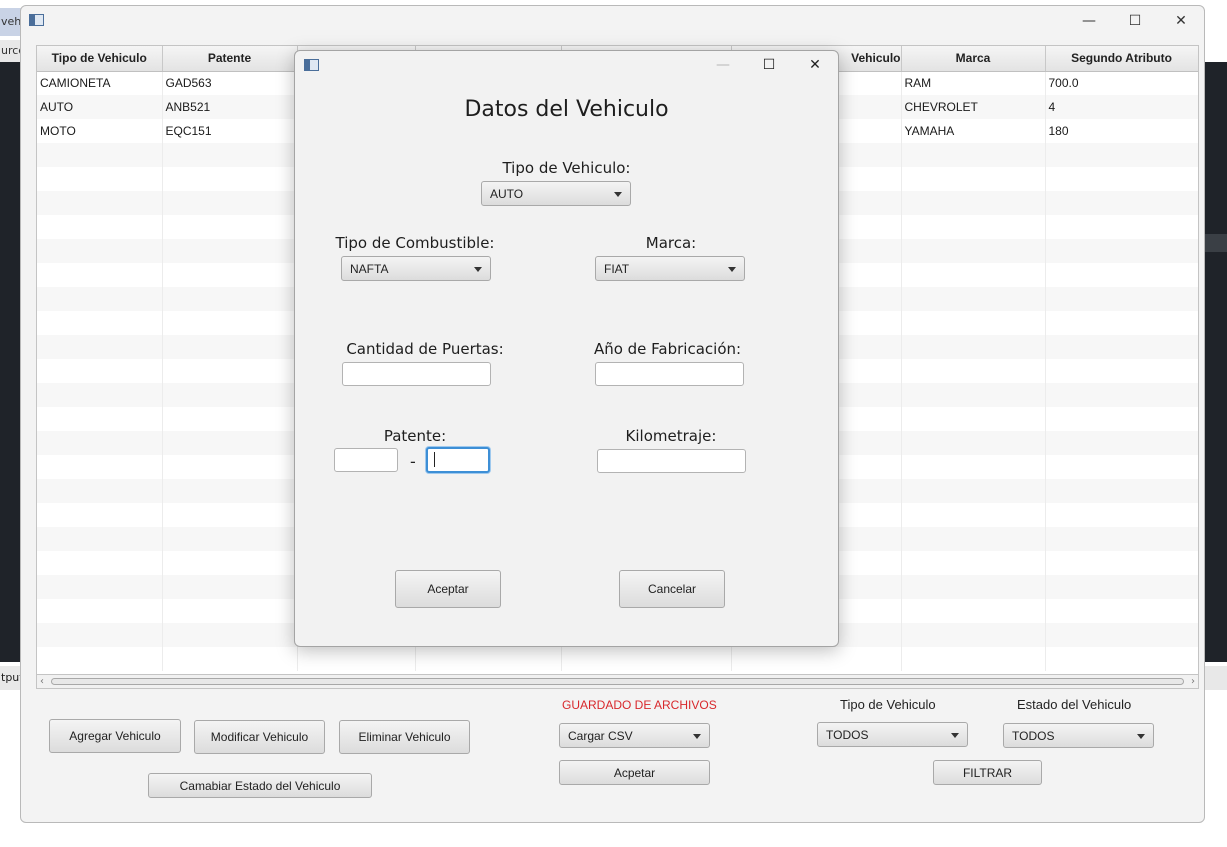 This screenshot has width=1227, height=847. What do you see at coordinates (1033, 735) in the screenshot?
I see `filter-state-value: TODOS` at bounding box center [1033, 735].